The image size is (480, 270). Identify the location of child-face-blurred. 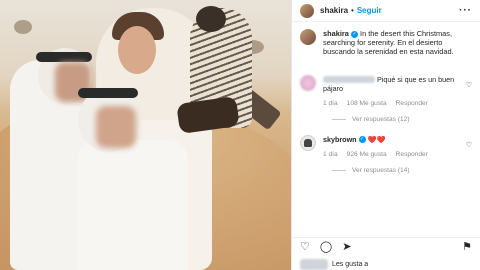
(116, 127).